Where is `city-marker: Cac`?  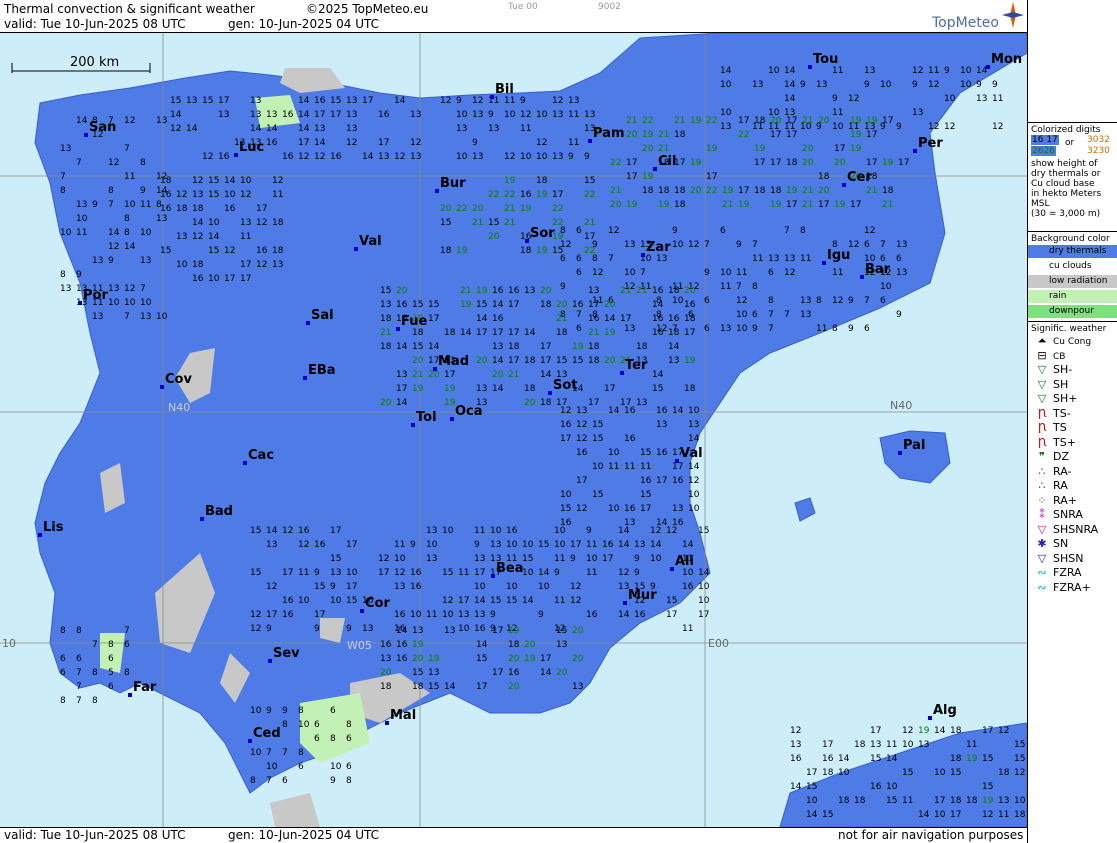 city-marker: Cac is located at coordinates (258, 456).